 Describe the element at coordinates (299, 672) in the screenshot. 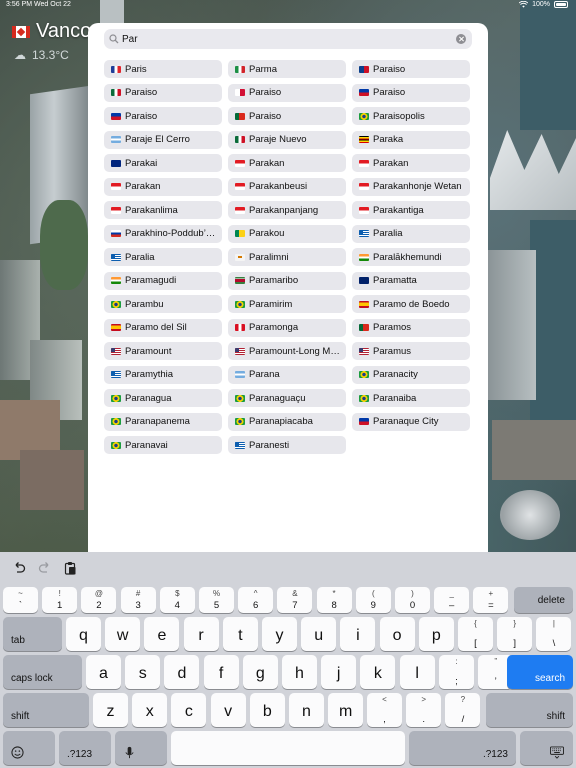

I see `key-h: h` at that location.